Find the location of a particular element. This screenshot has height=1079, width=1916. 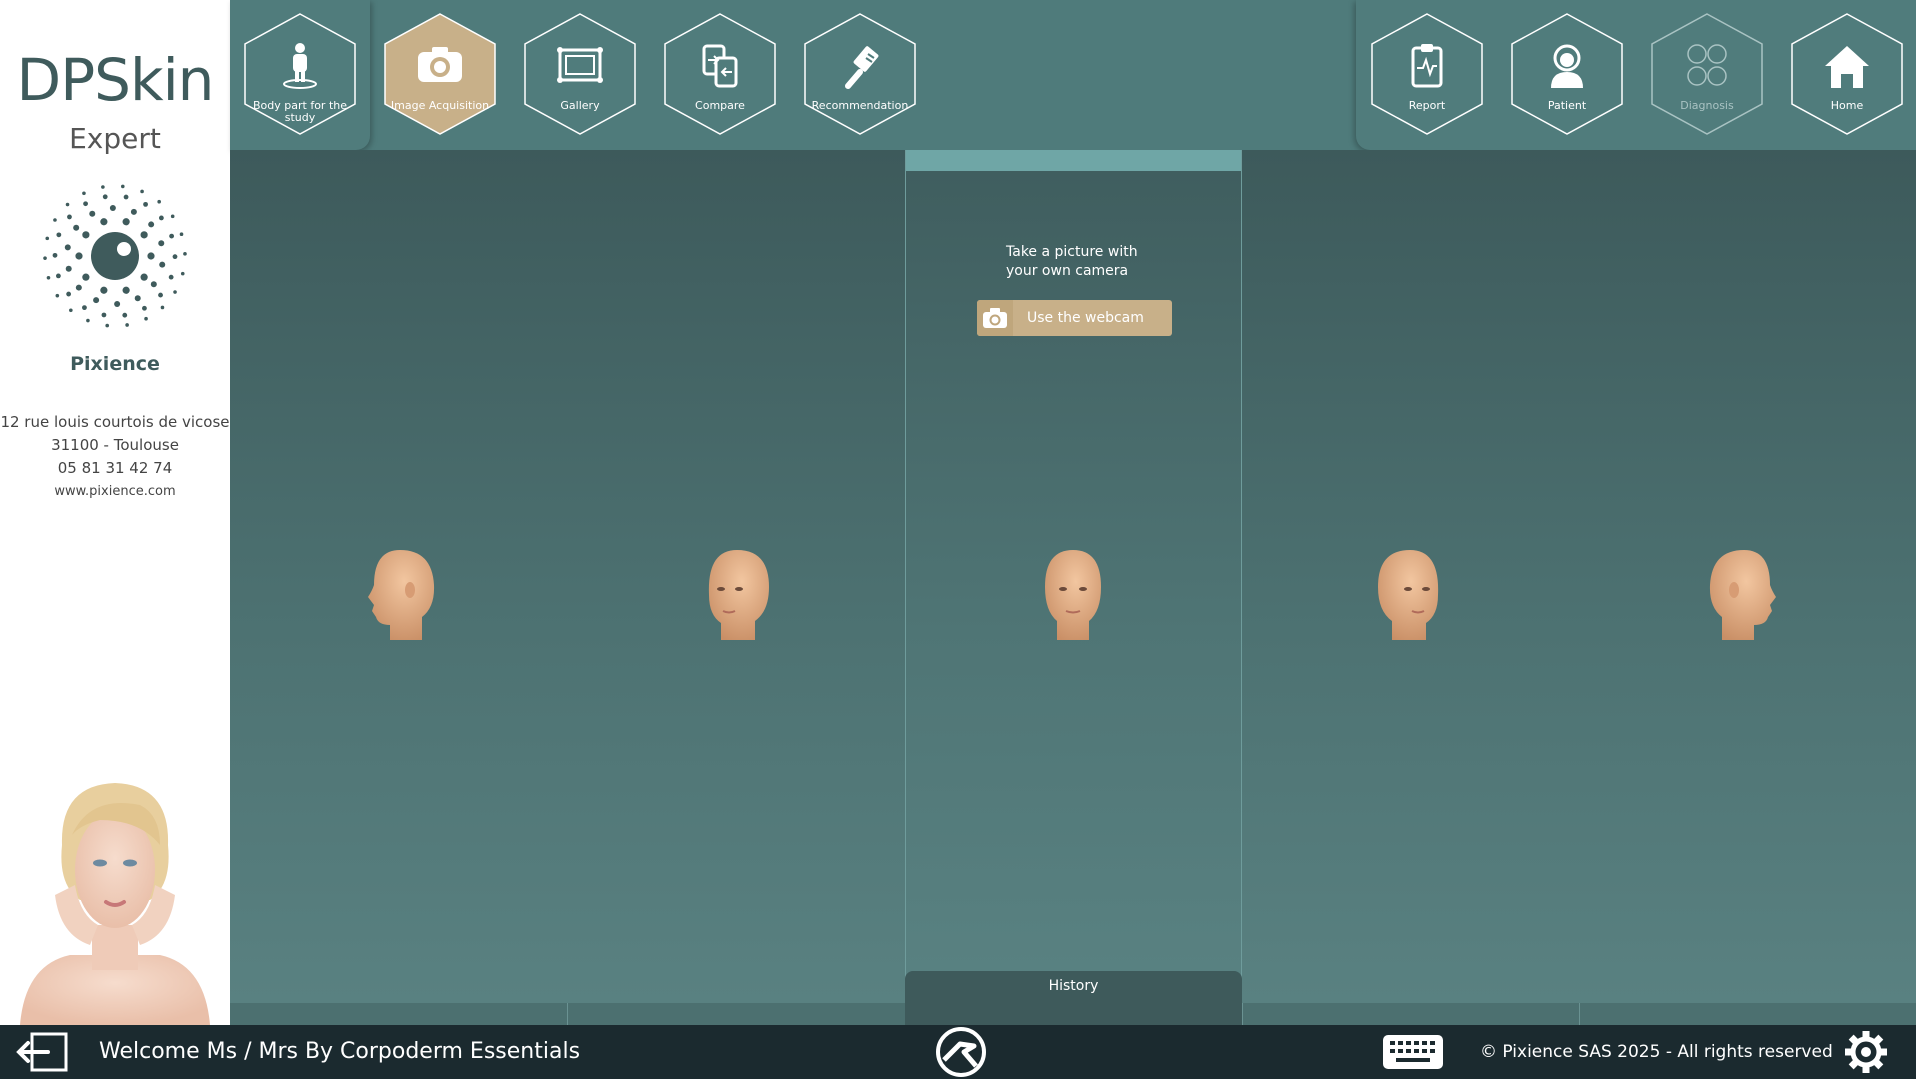

use-webcam-button: Use the webcam is located at coordinates (1074, 318).